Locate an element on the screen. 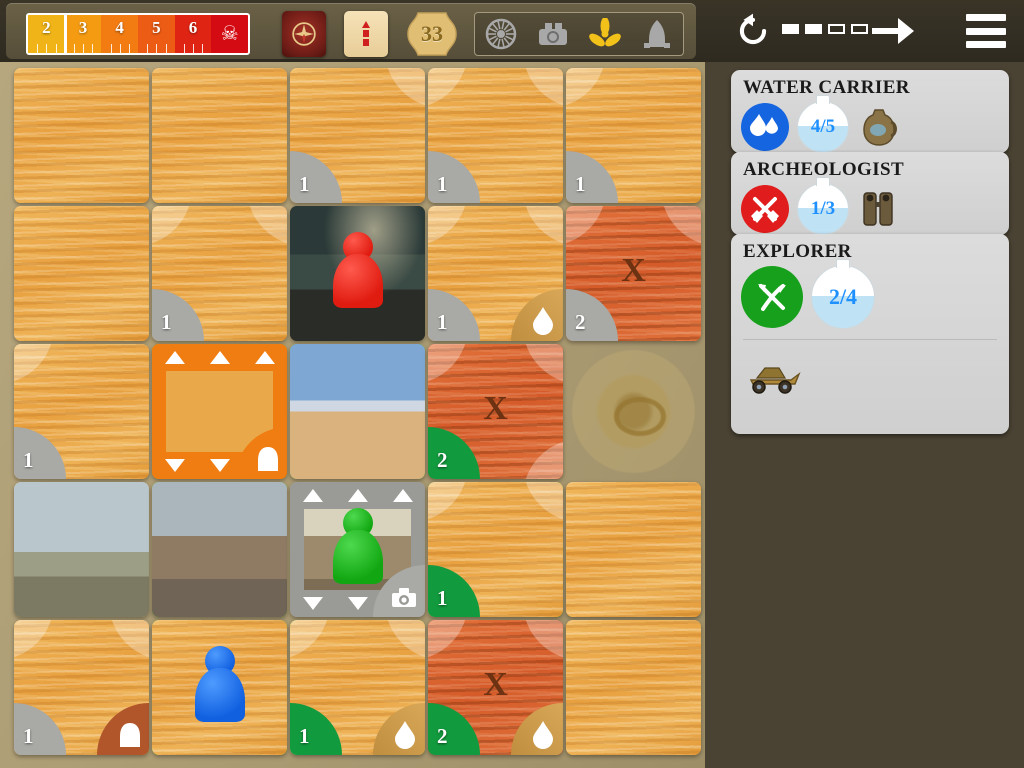 This screenshot has height=768, width=1024. storm-eye-slot is located at coordinates (633, 411).